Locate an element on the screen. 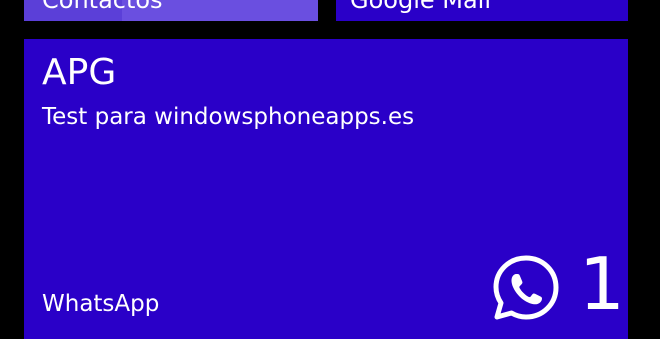 Image resolution: width=660 pixels, height=339 pixels. notification-message: Test para windowsphoneapps.es is located at coordinates (228, 117).